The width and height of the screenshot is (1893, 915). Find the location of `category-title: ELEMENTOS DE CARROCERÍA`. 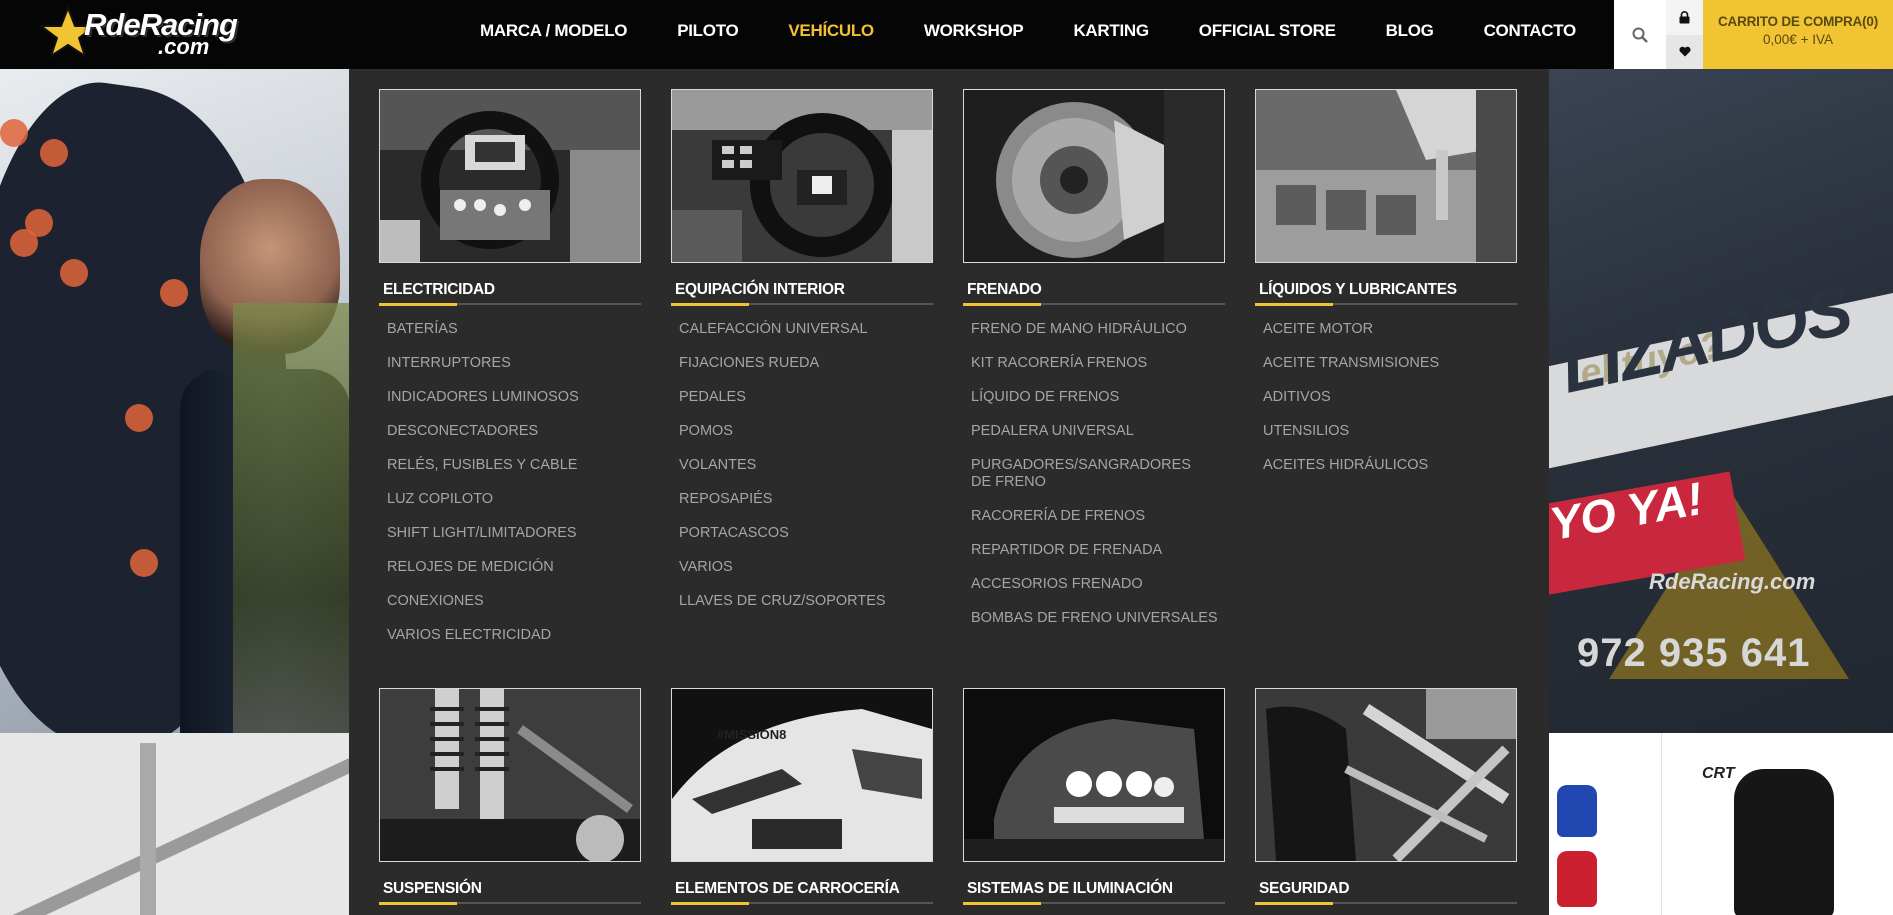

category-title: ELEMENTOS DE CARROCERÍA is located at coordinates (802, 889).